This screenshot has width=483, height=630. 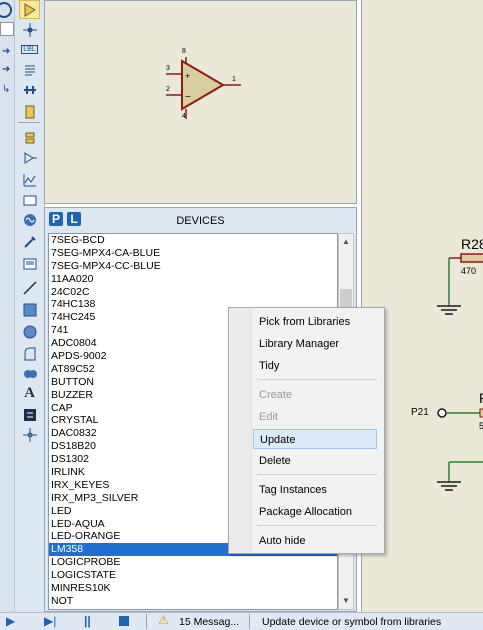 I want to click on play-icon: ▶, so click(x=10, y=621).